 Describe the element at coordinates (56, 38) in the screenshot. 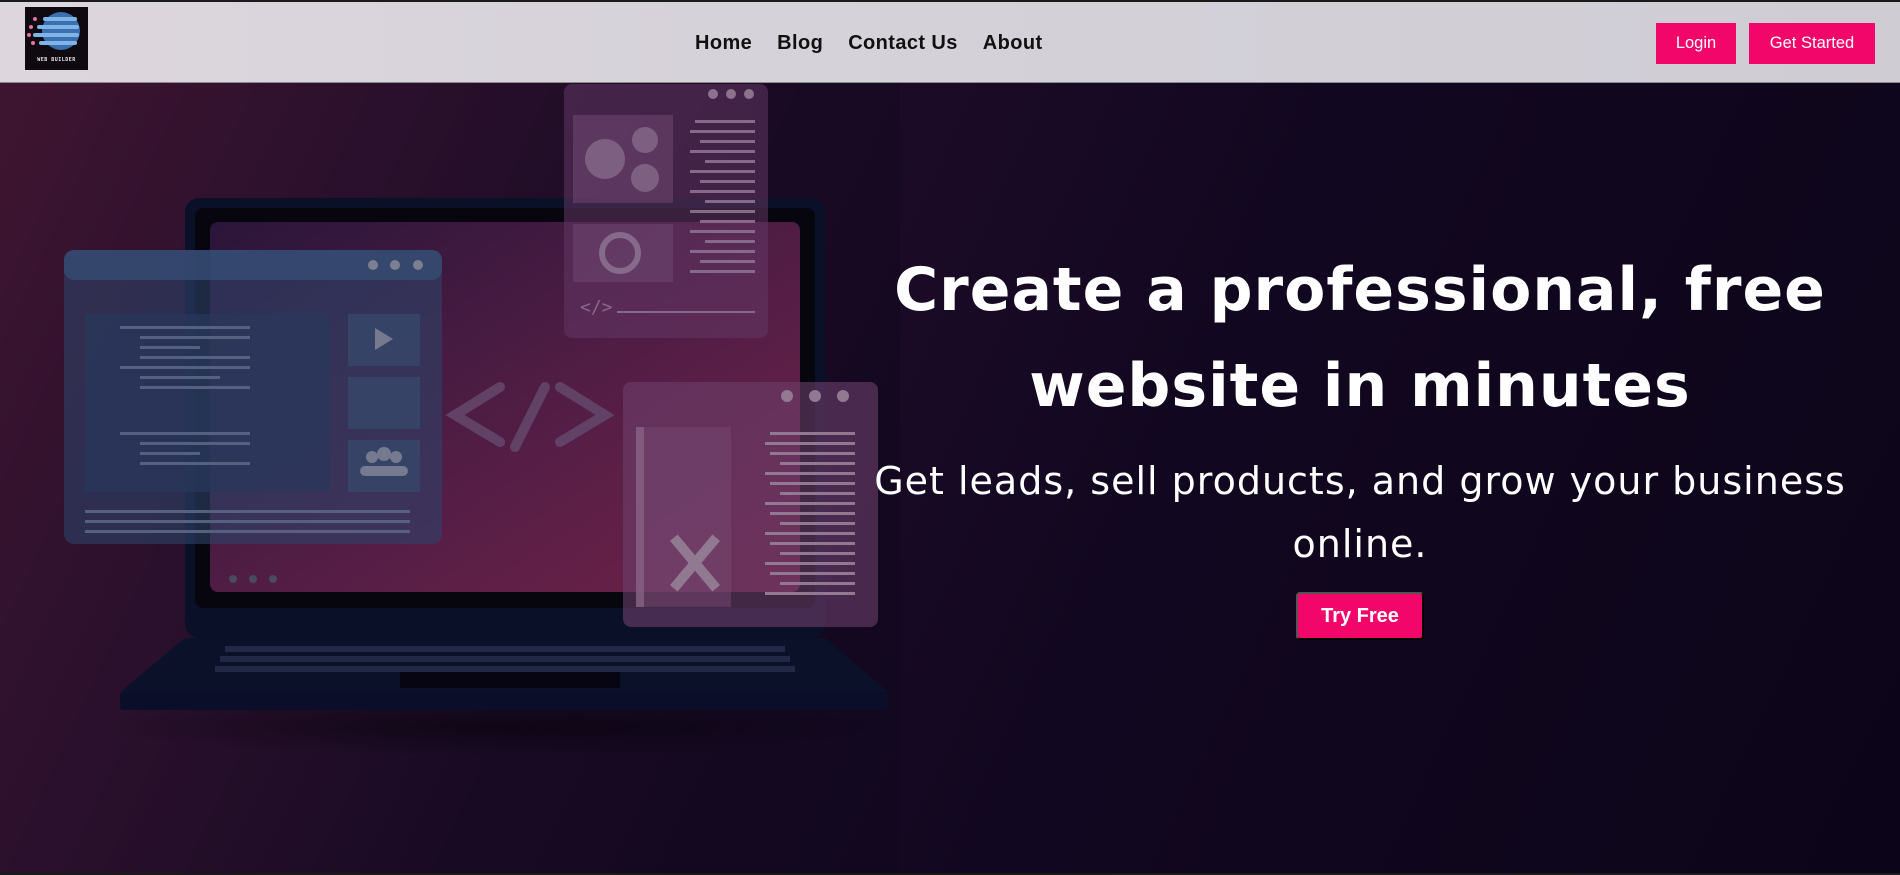

I see `site-logo: WEB BUILDER` at that location.